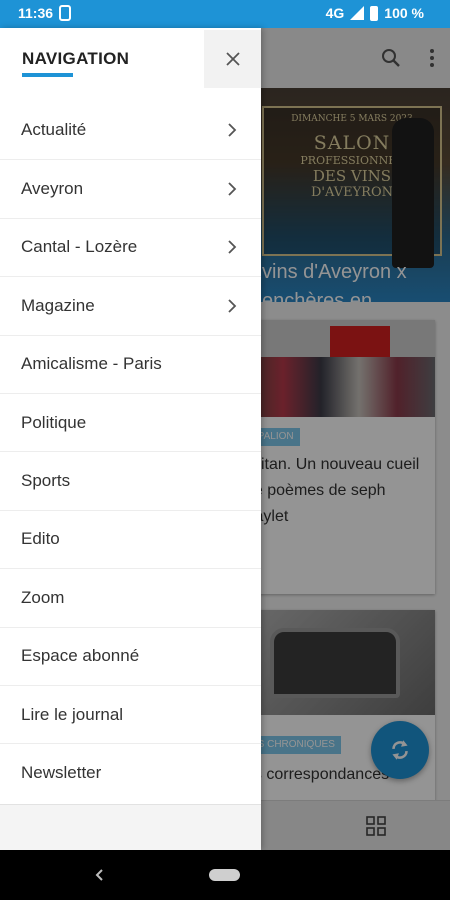 This screenshot has height=900, width=450. What do you see at coordinates (404, 13) in the screenshot?
I see `battery-level: 100 %` at bounding box center [404, 13].